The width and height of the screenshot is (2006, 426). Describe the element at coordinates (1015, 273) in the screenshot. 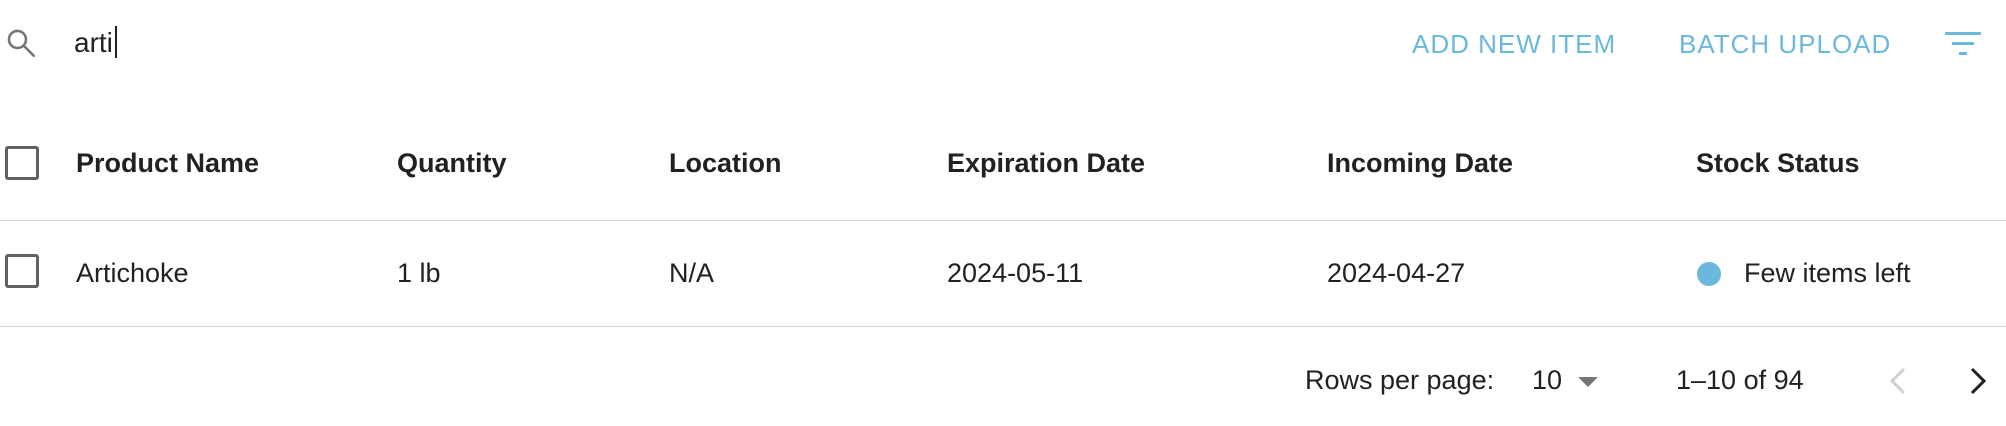

I see `cell-expiration-date: 2024-05-11` at that location.